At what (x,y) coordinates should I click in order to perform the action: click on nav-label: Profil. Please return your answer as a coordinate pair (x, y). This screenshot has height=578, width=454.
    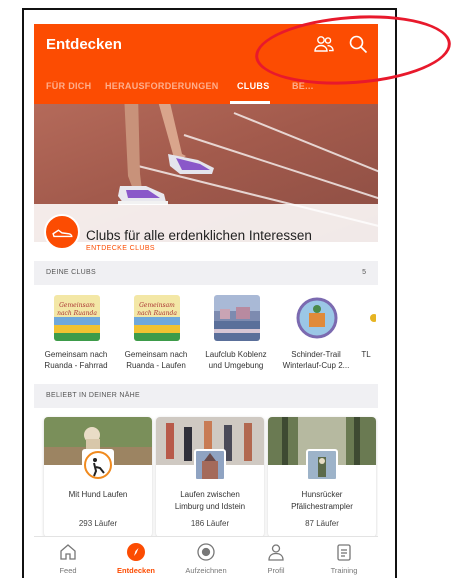
    Looking at the image, I should click on (276, 570).